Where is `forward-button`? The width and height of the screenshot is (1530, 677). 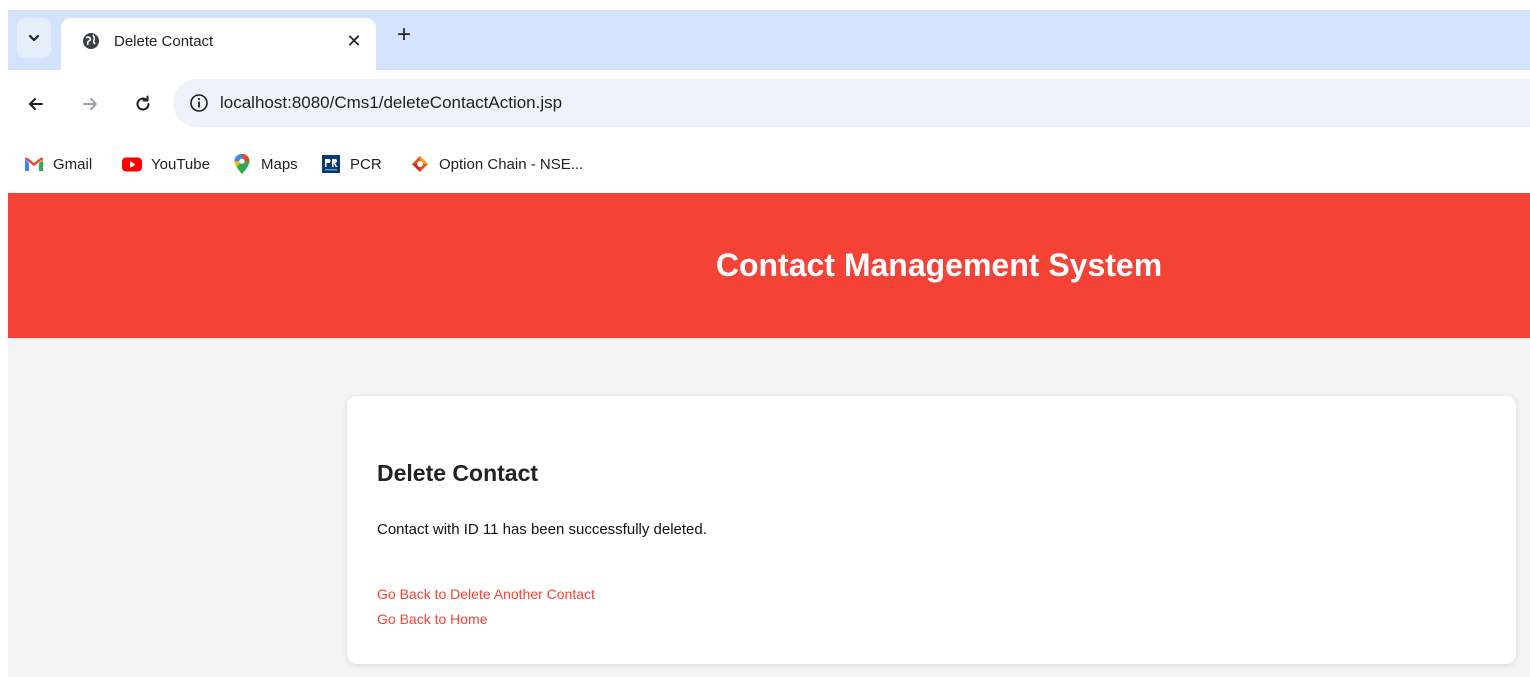
forward-button is located at coordinates (90, 104).